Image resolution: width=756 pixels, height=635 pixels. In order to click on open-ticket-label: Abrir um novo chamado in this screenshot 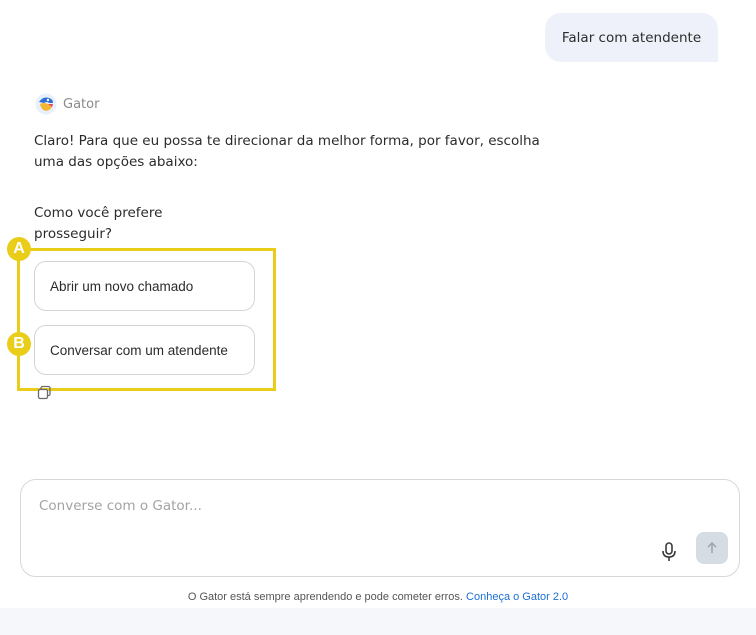, I will do `click(122, 286)`.